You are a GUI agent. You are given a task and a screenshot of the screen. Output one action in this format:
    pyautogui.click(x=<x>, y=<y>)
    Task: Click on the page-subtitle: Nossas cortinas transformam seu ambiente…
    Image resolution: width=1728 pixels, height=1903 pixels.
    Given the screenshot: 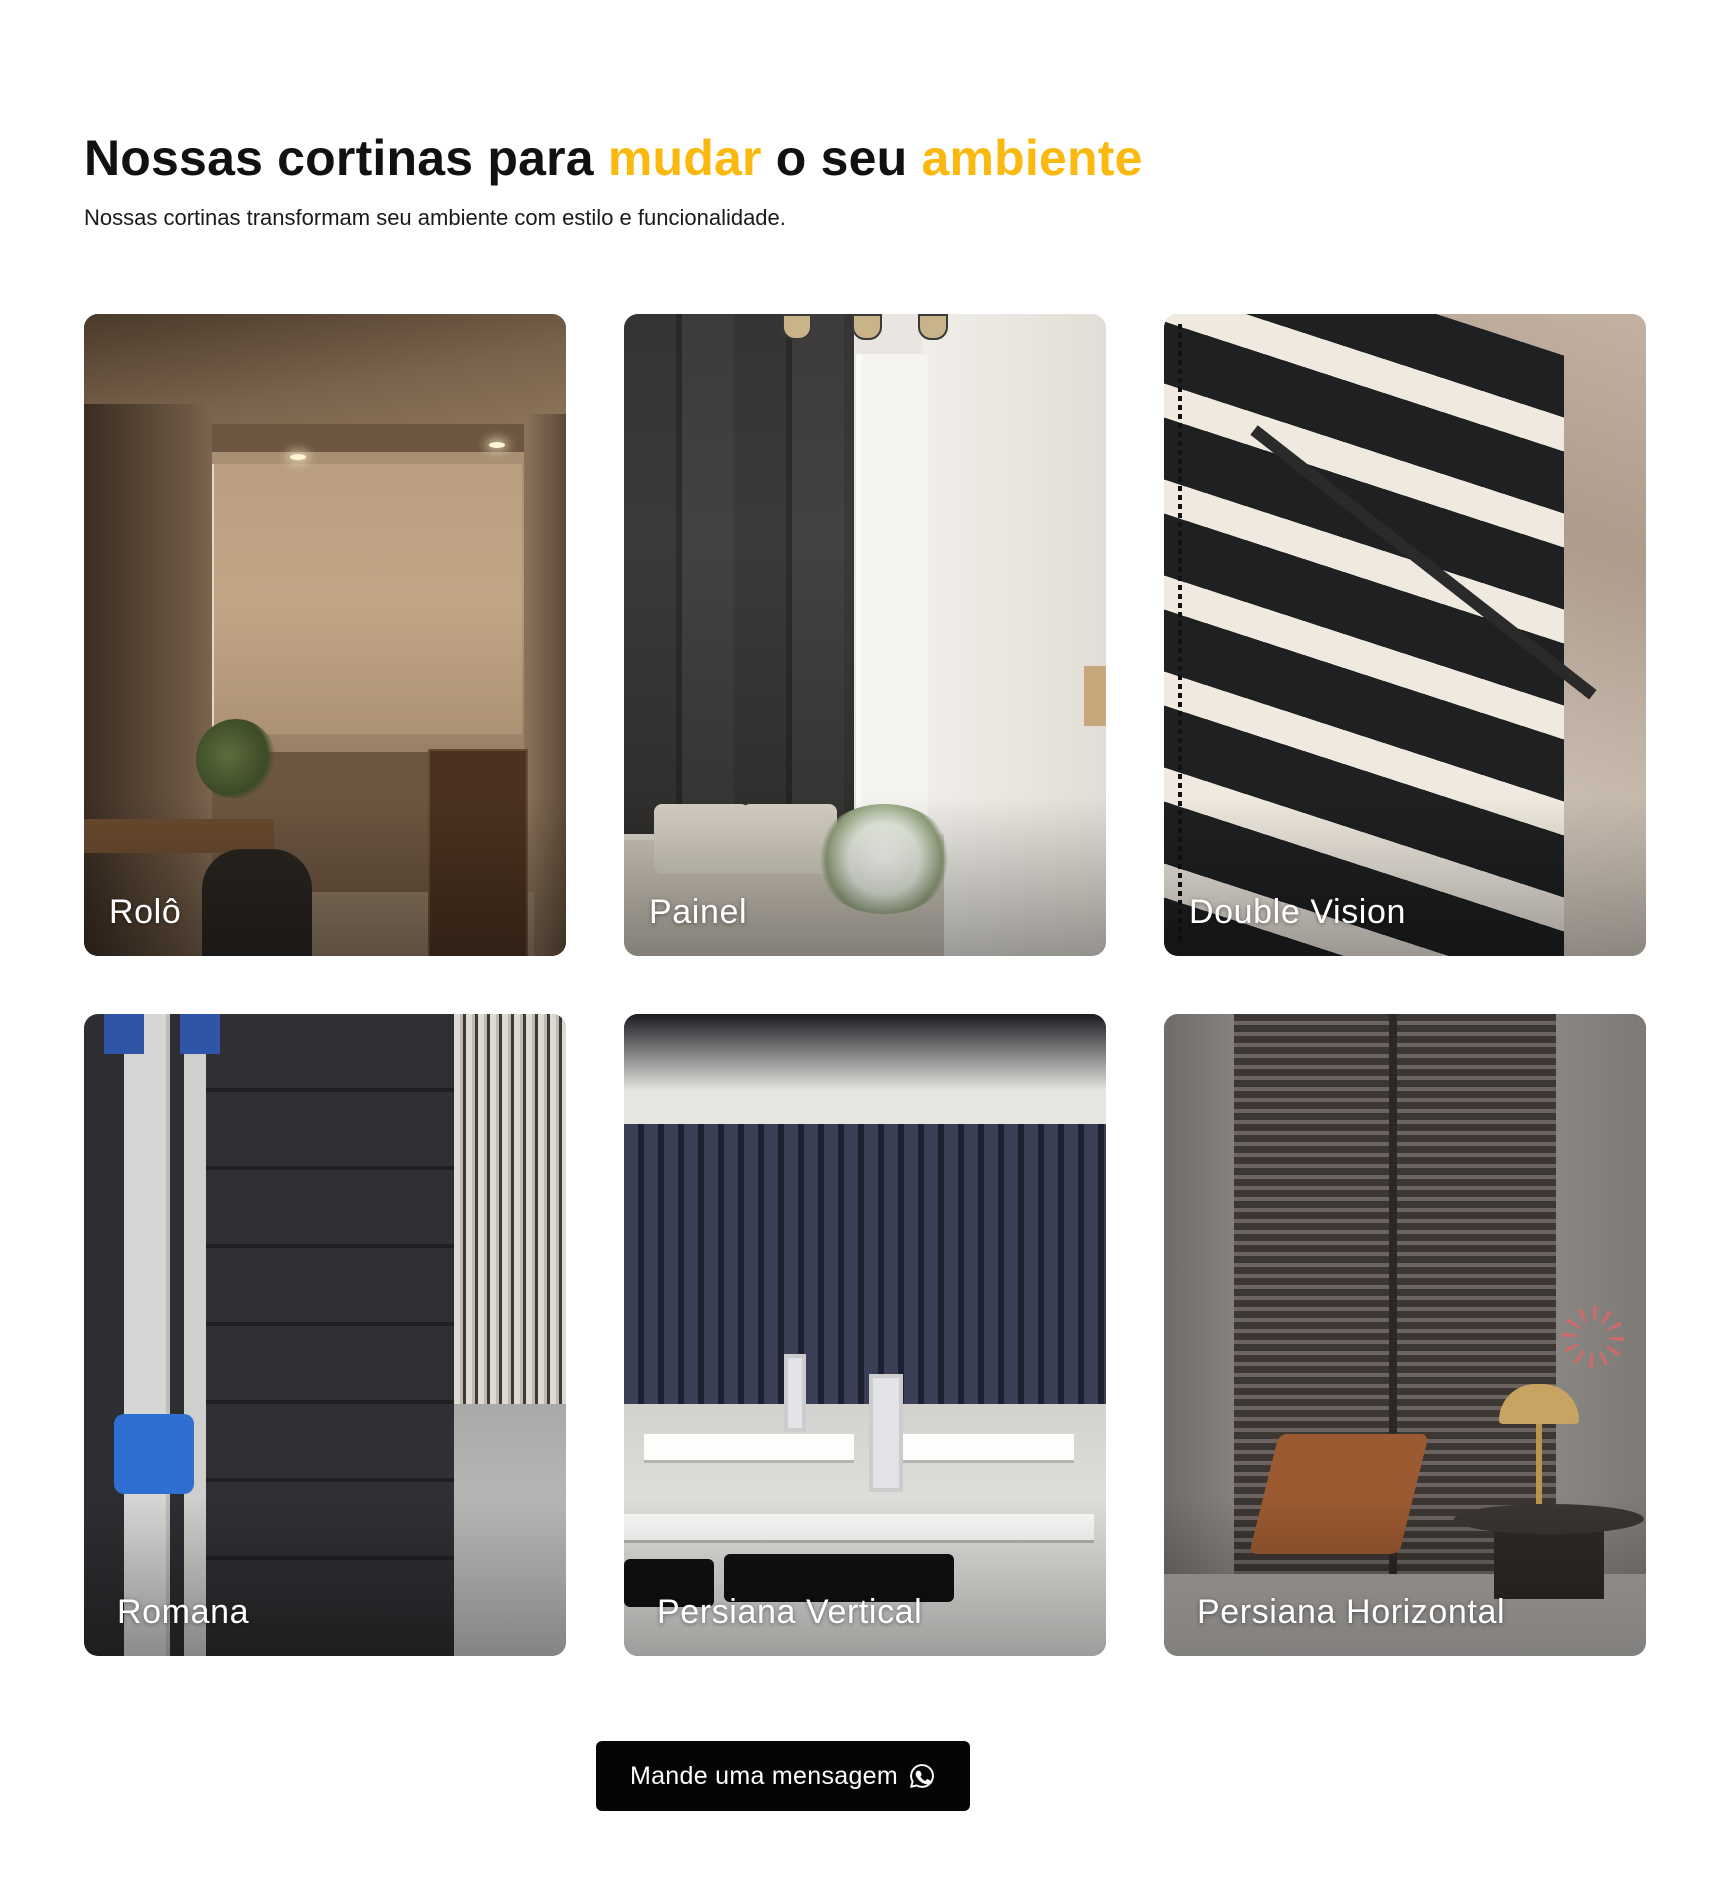 What is the action you would take?
    pyautogui.click(x=435, y=217)
    